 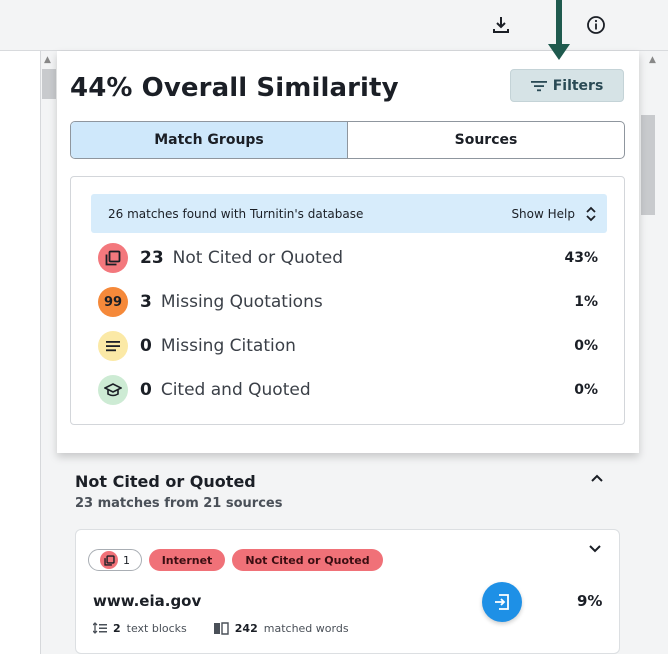 What do you see at coordinates (307, 560) in the screenshot?
I see `tag-category: Not Cited or Quoted` at bounding box center [307, 560].